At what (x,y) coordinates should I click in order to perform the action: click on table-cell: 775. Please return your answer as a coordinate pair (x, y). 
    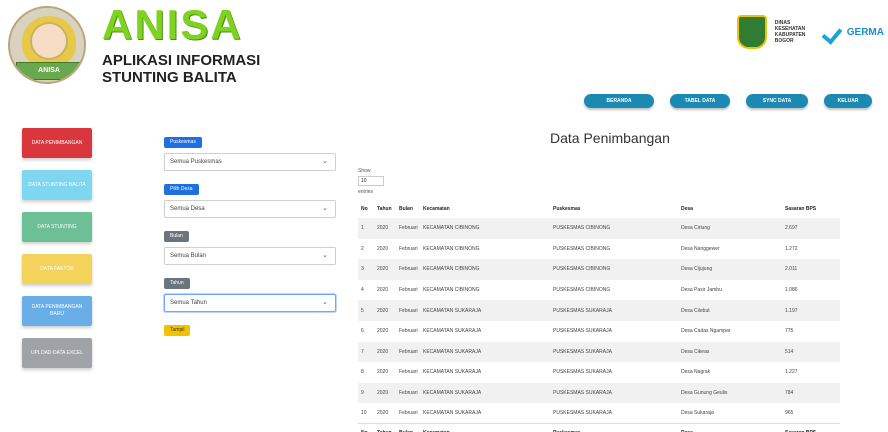
    Looking at the image, I should click on (789, 331).